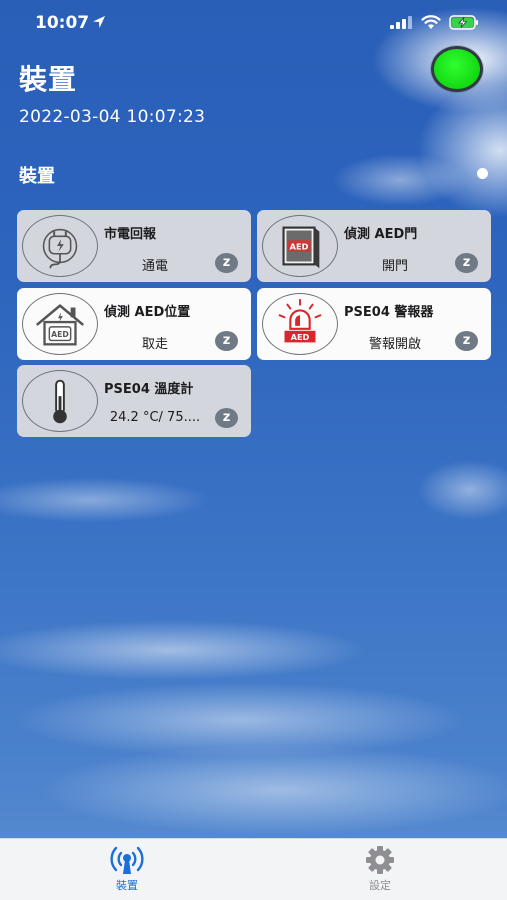 This screenshot has height=900, width=507. I want to click on device-name: 市電回報, so click(130, 234).